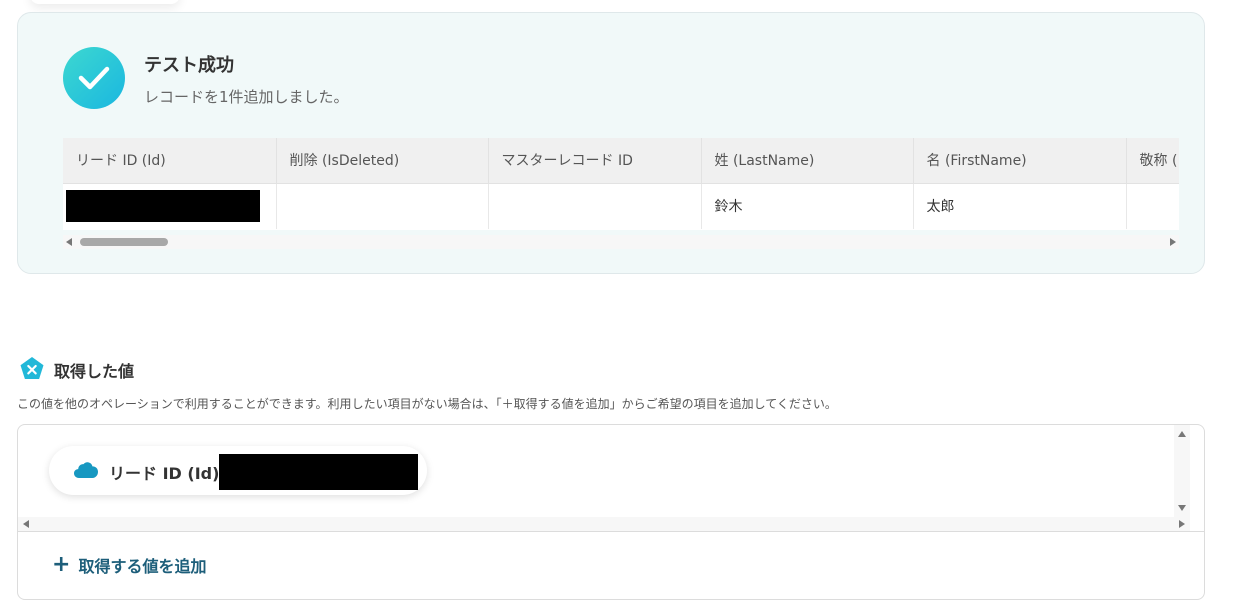  I want to click on value-chip-lead-id: リード ID (Id), so click(238, 470).